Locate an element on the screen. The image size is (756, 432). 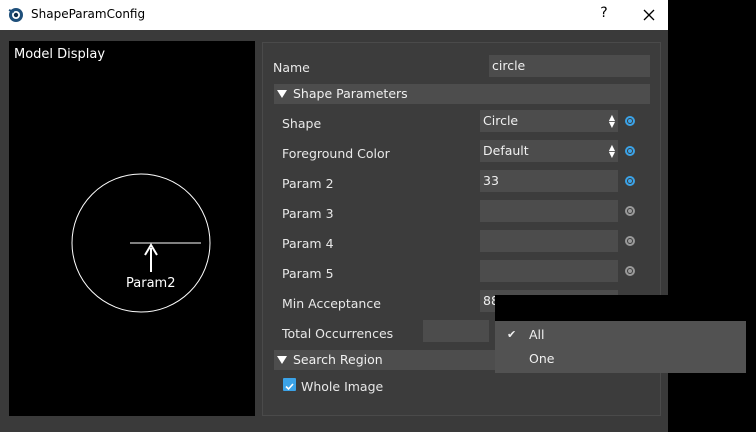
param3-input is located at coordinates (549, 211).